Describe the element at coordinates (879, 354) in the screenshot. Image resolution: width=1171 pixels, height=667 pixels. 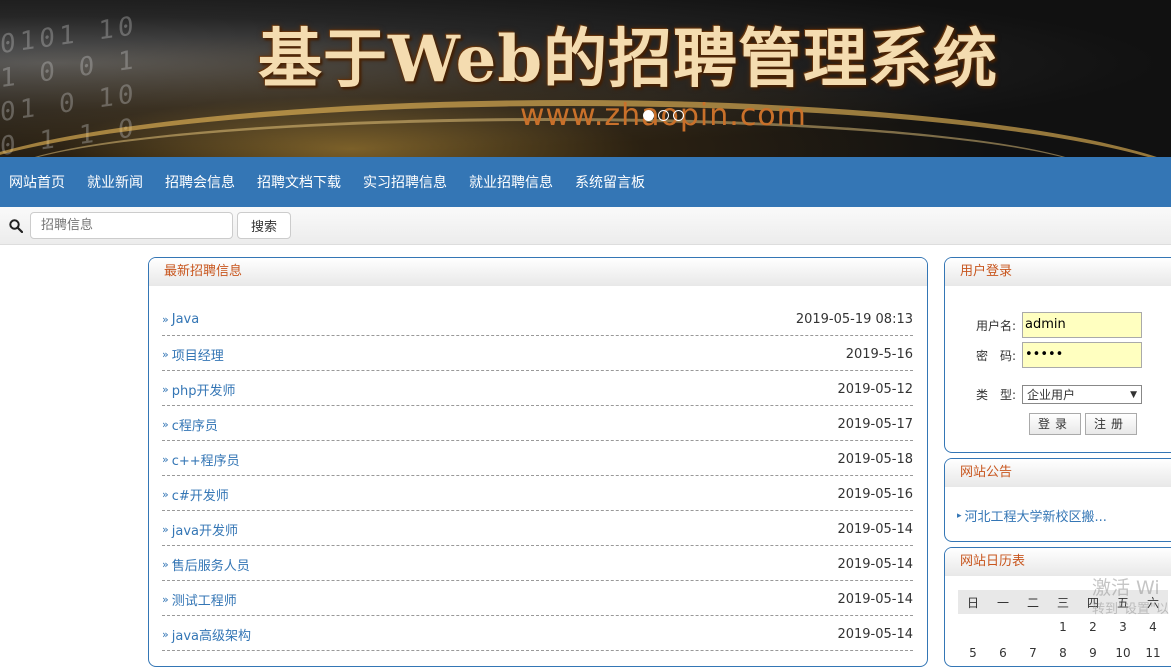
I see `job-date: 2019-5-16` at that location.